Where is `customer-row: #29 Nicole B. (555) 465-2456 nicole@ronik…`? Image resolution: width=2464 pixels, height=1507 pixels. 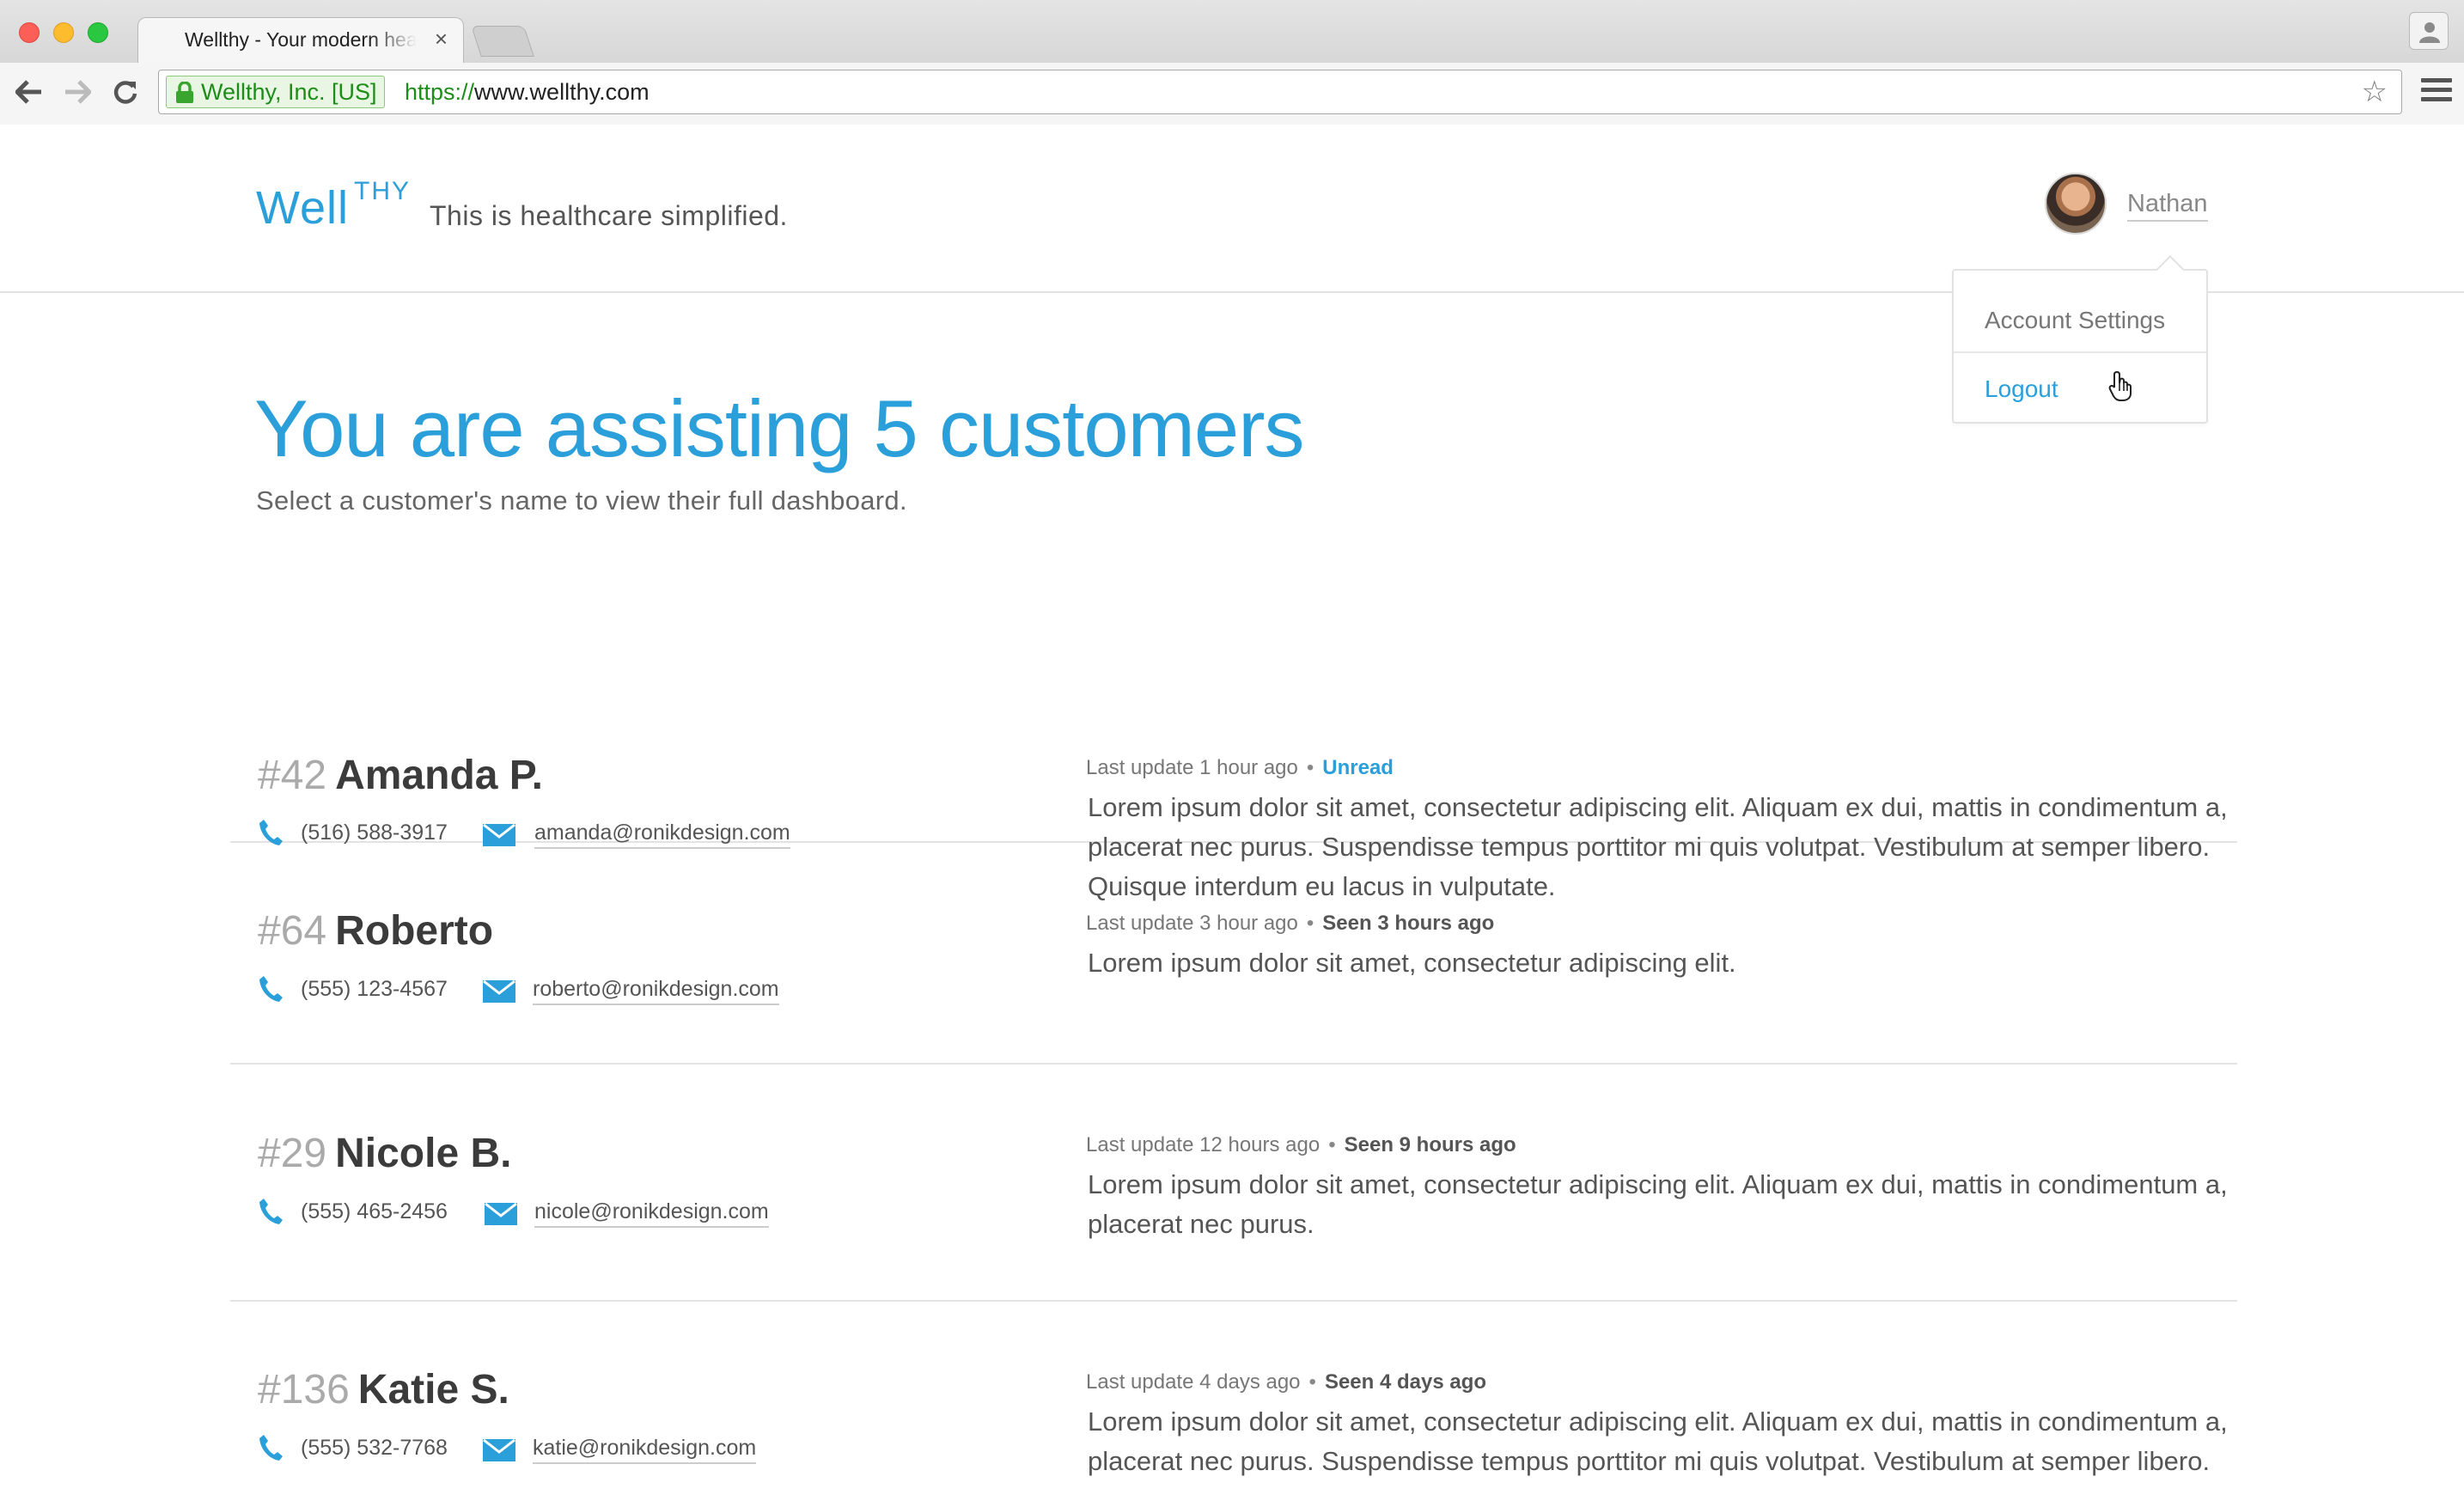 customer-row: #29 Nicole B. (555) 465-2456 nicole@ronik… is located at coordinates (1233, 1184).